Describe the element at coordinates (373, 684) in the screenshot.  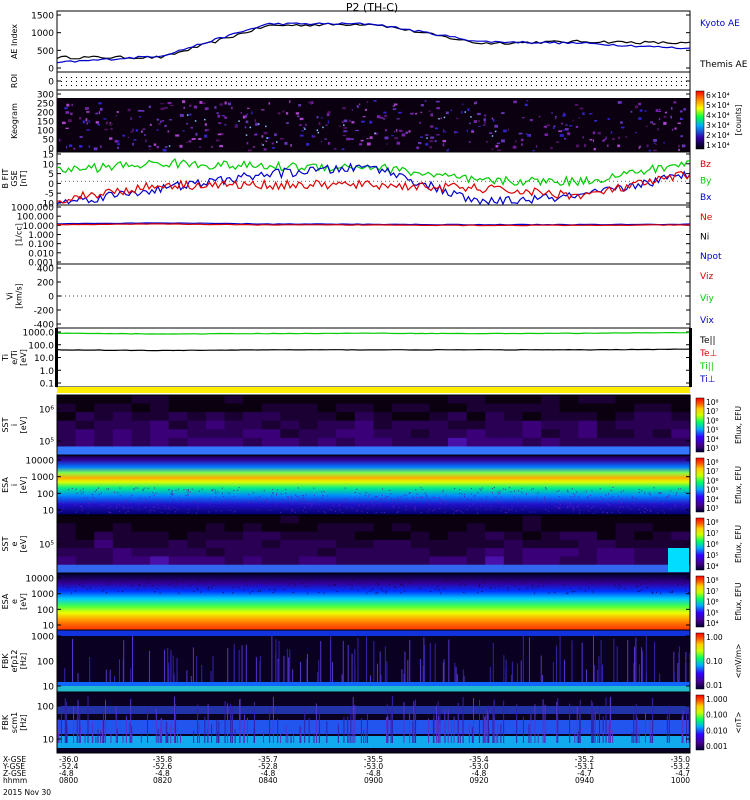
I see `fbk-band` at that location.